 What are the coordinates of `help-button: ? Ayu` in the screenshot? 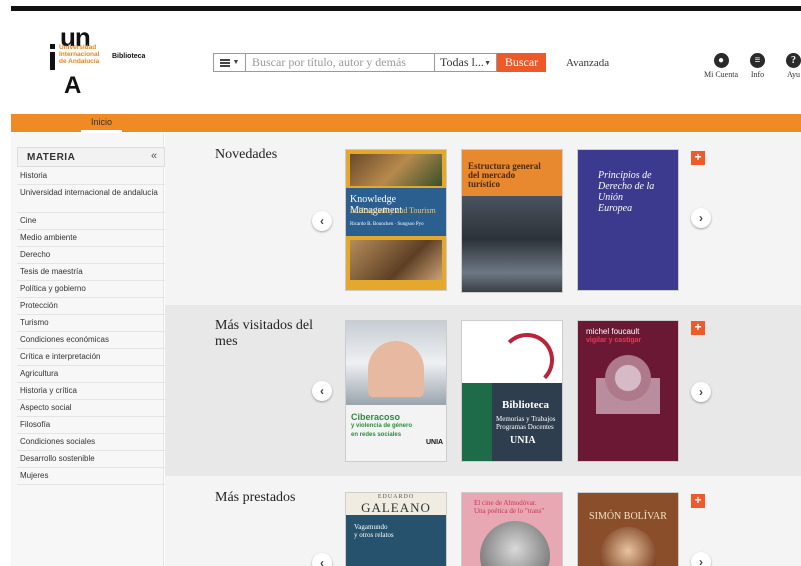 It's located at (793, 66).